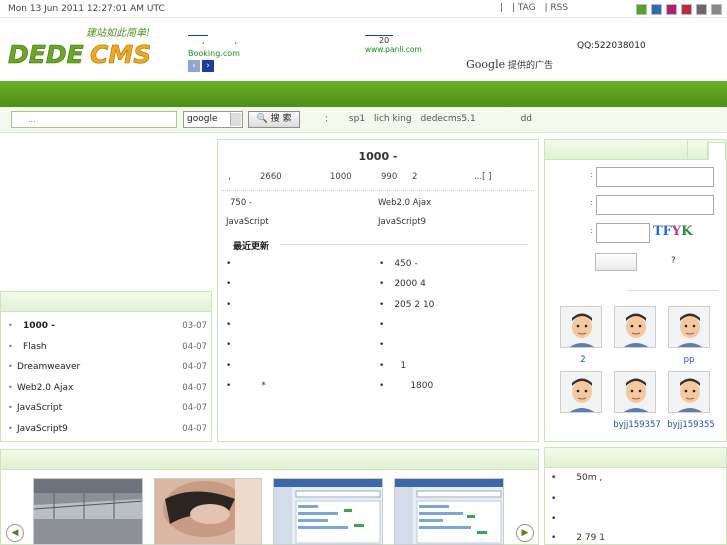 The height and width of the screenshot is (545, 727). What do you see at coordinates (218, 44) in the screenshot?
I see `ad-booking: ,, Booking.com` at bounding box center [218, 44].